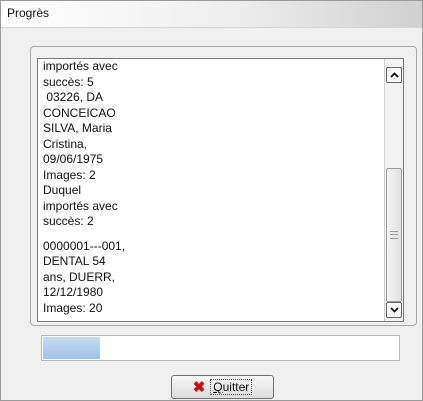 The width and height of the screenshot is (423, 401). Describe the element at coordinates (72, 348) in the screenshot. I see `progress-fill` at that location.